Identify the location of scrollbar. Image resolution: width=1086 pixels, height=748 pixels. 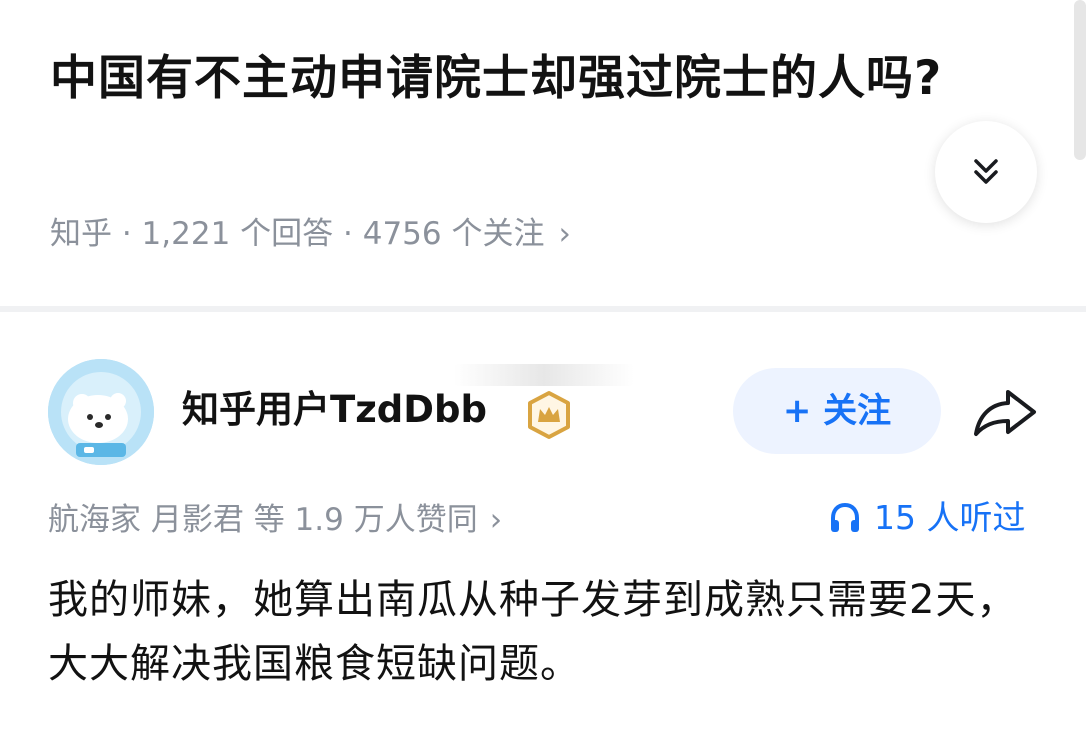
(1080, 80).